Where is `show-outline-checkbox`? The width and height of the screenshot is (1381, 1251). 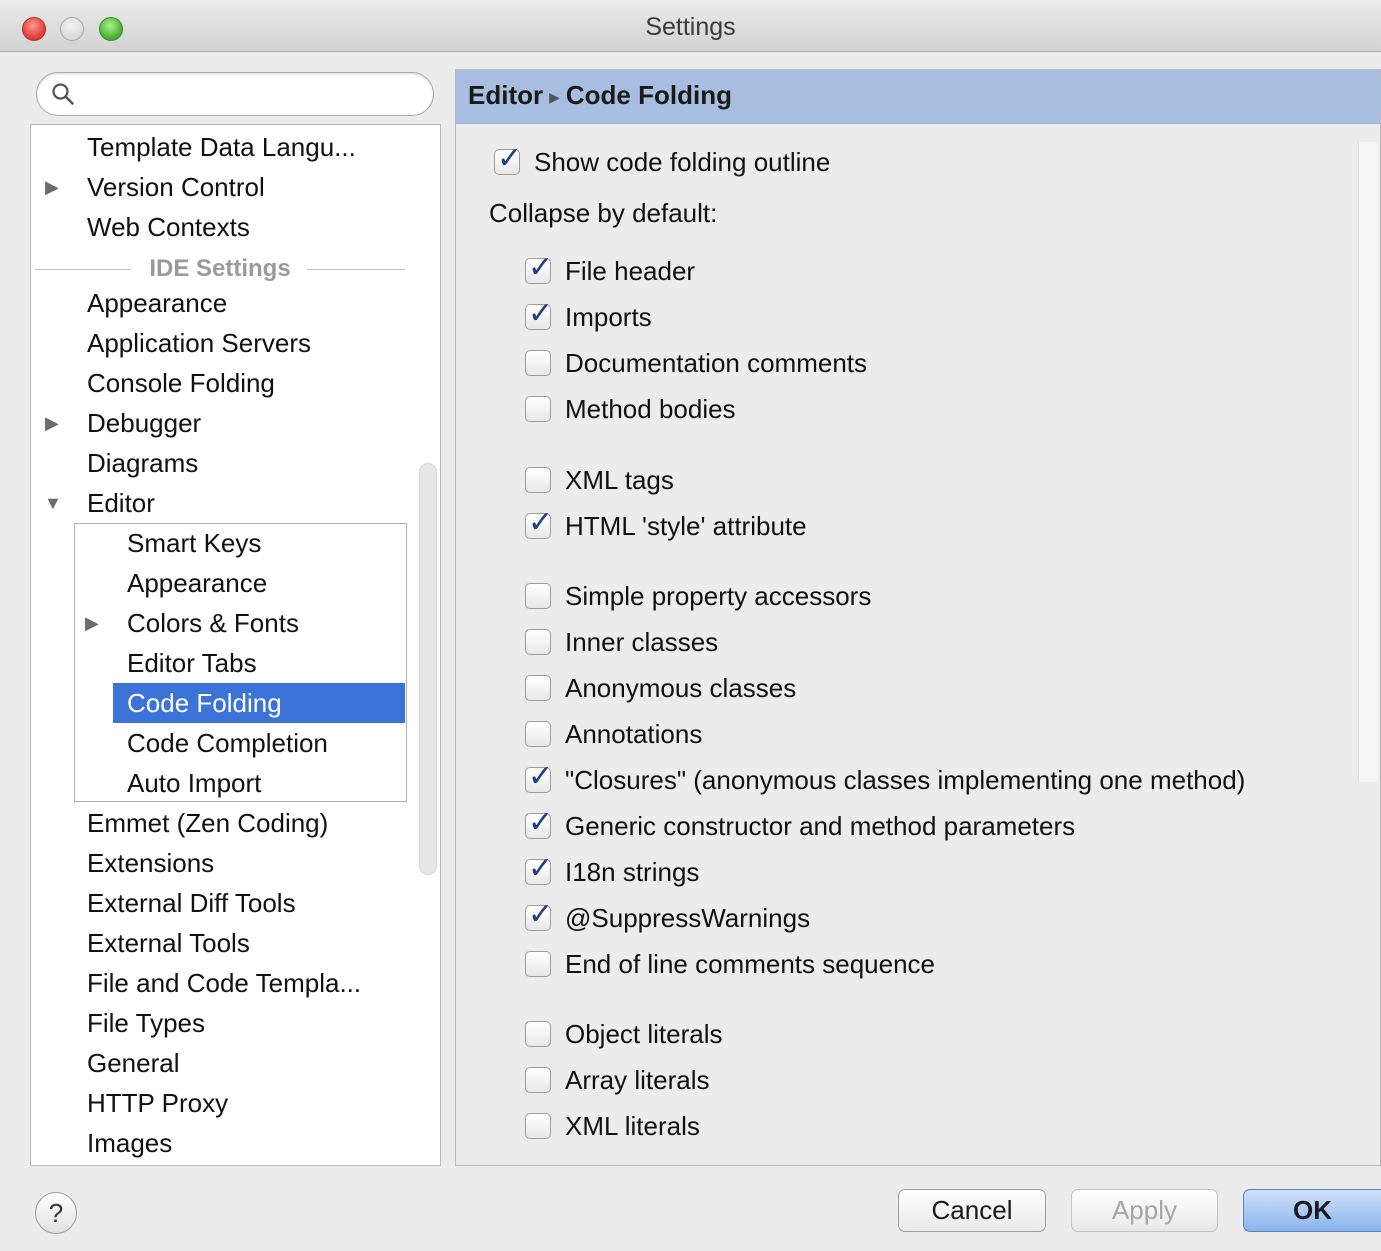 show-outline-checkbox is located at coordinates (508, 158).